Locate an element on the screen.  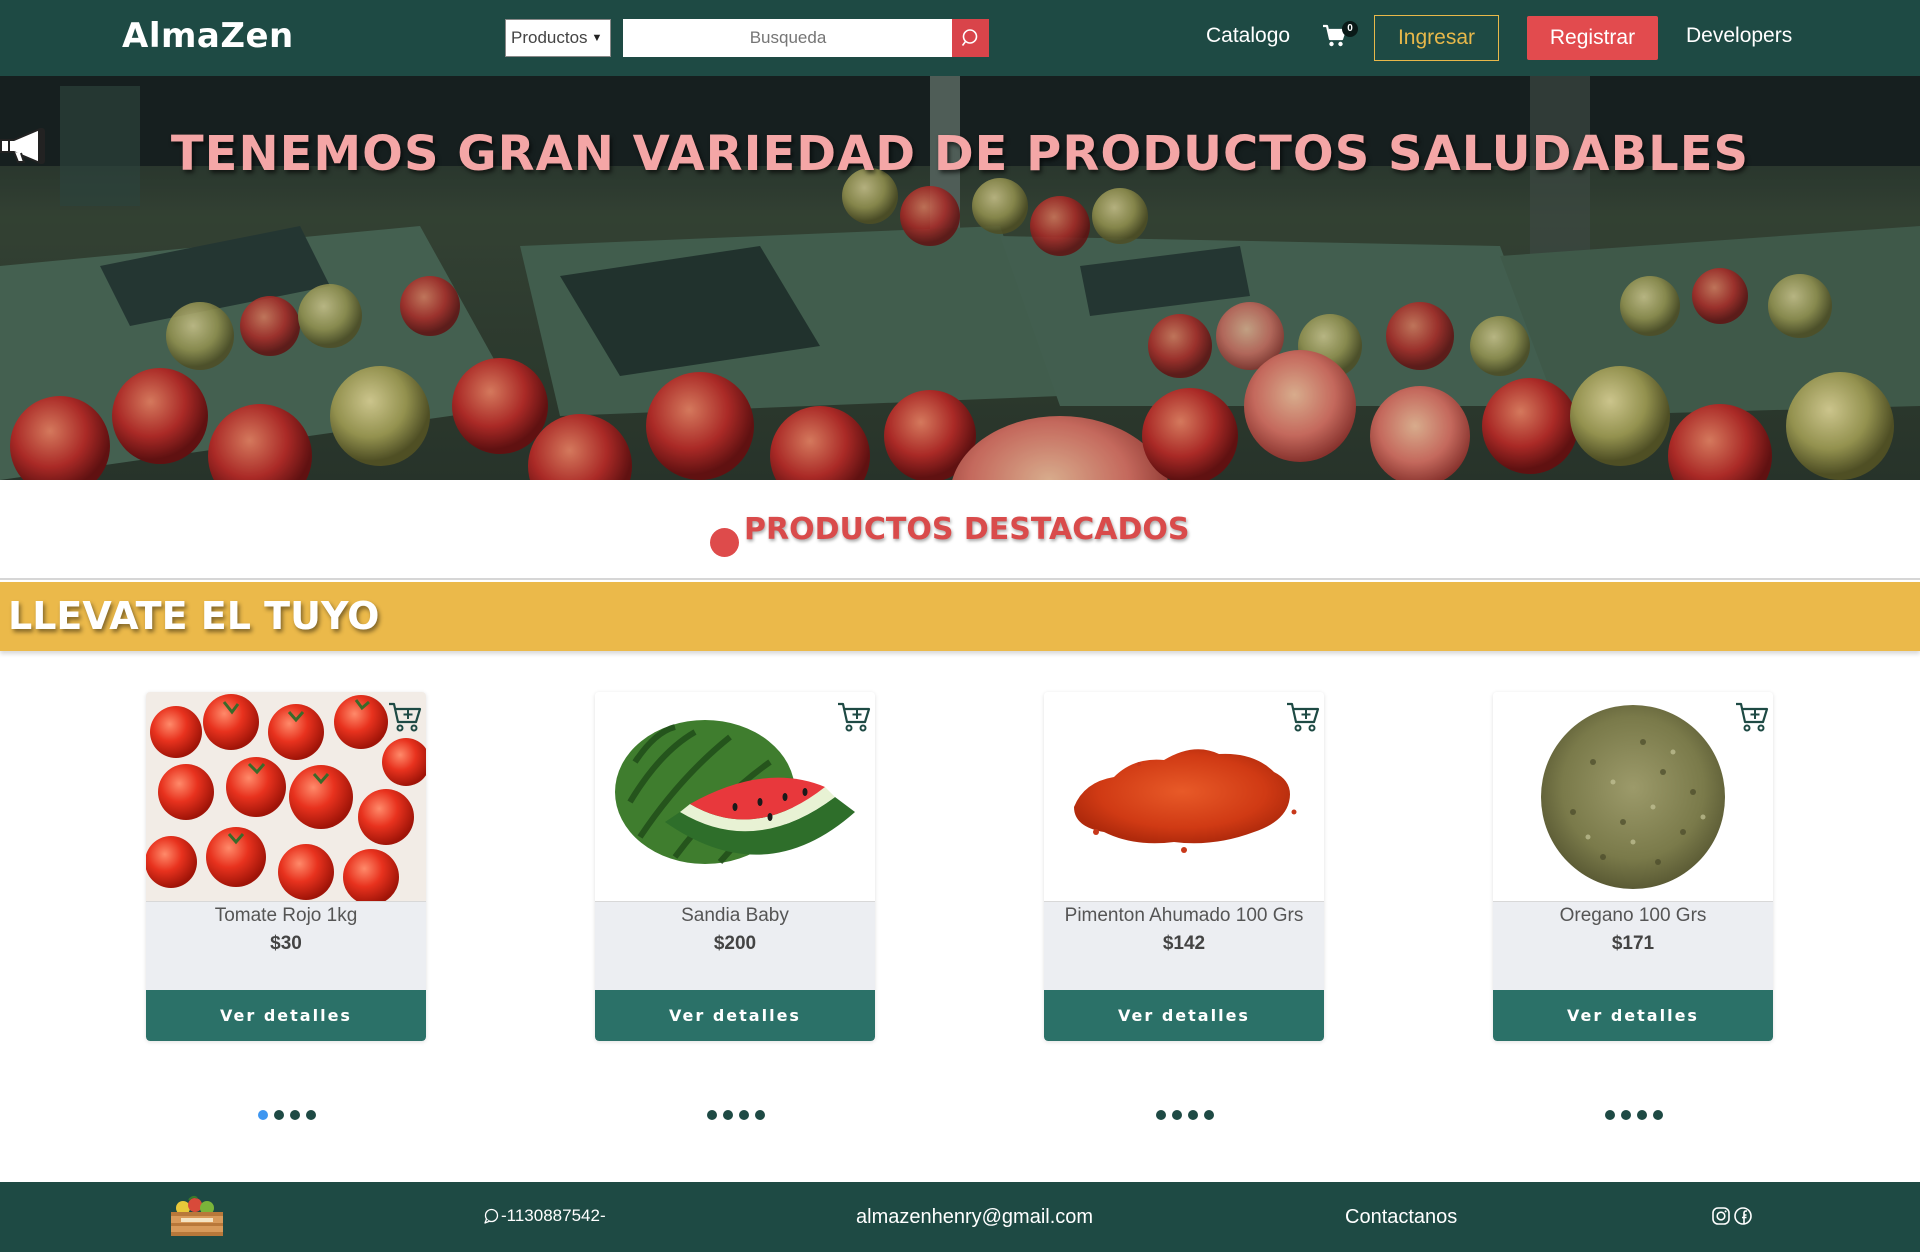
search-input is located at coordinates (788, 38).